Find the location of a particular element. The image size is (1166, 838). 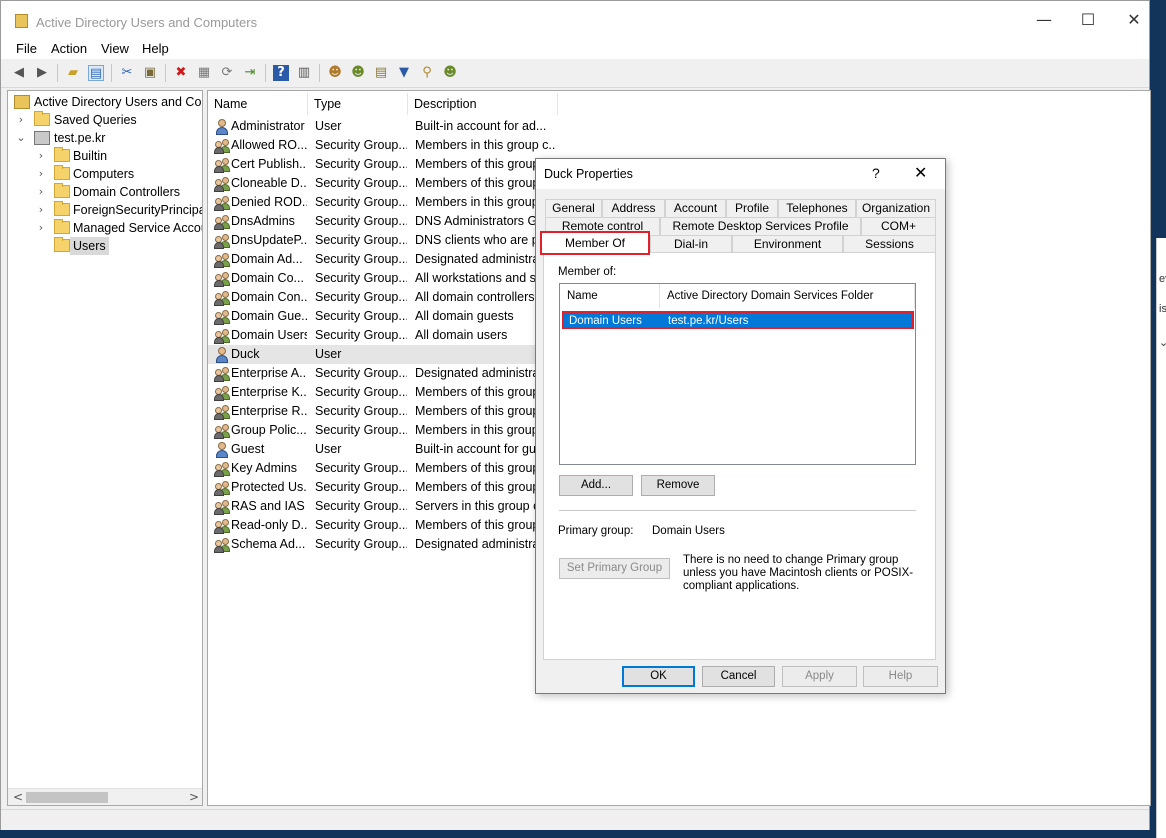

help-icon: ? is located at coordinates (281, 73).